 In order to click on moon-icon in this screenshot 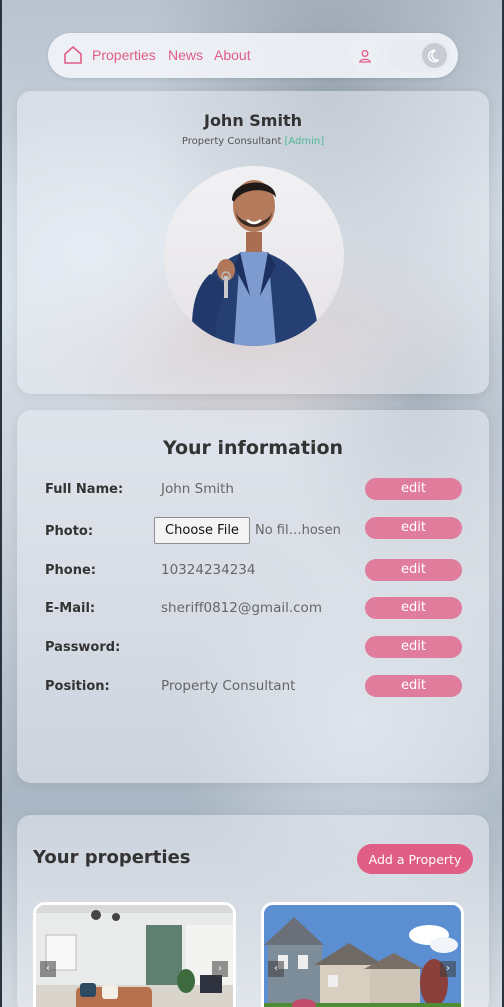, I will do `click(434, 55)`.